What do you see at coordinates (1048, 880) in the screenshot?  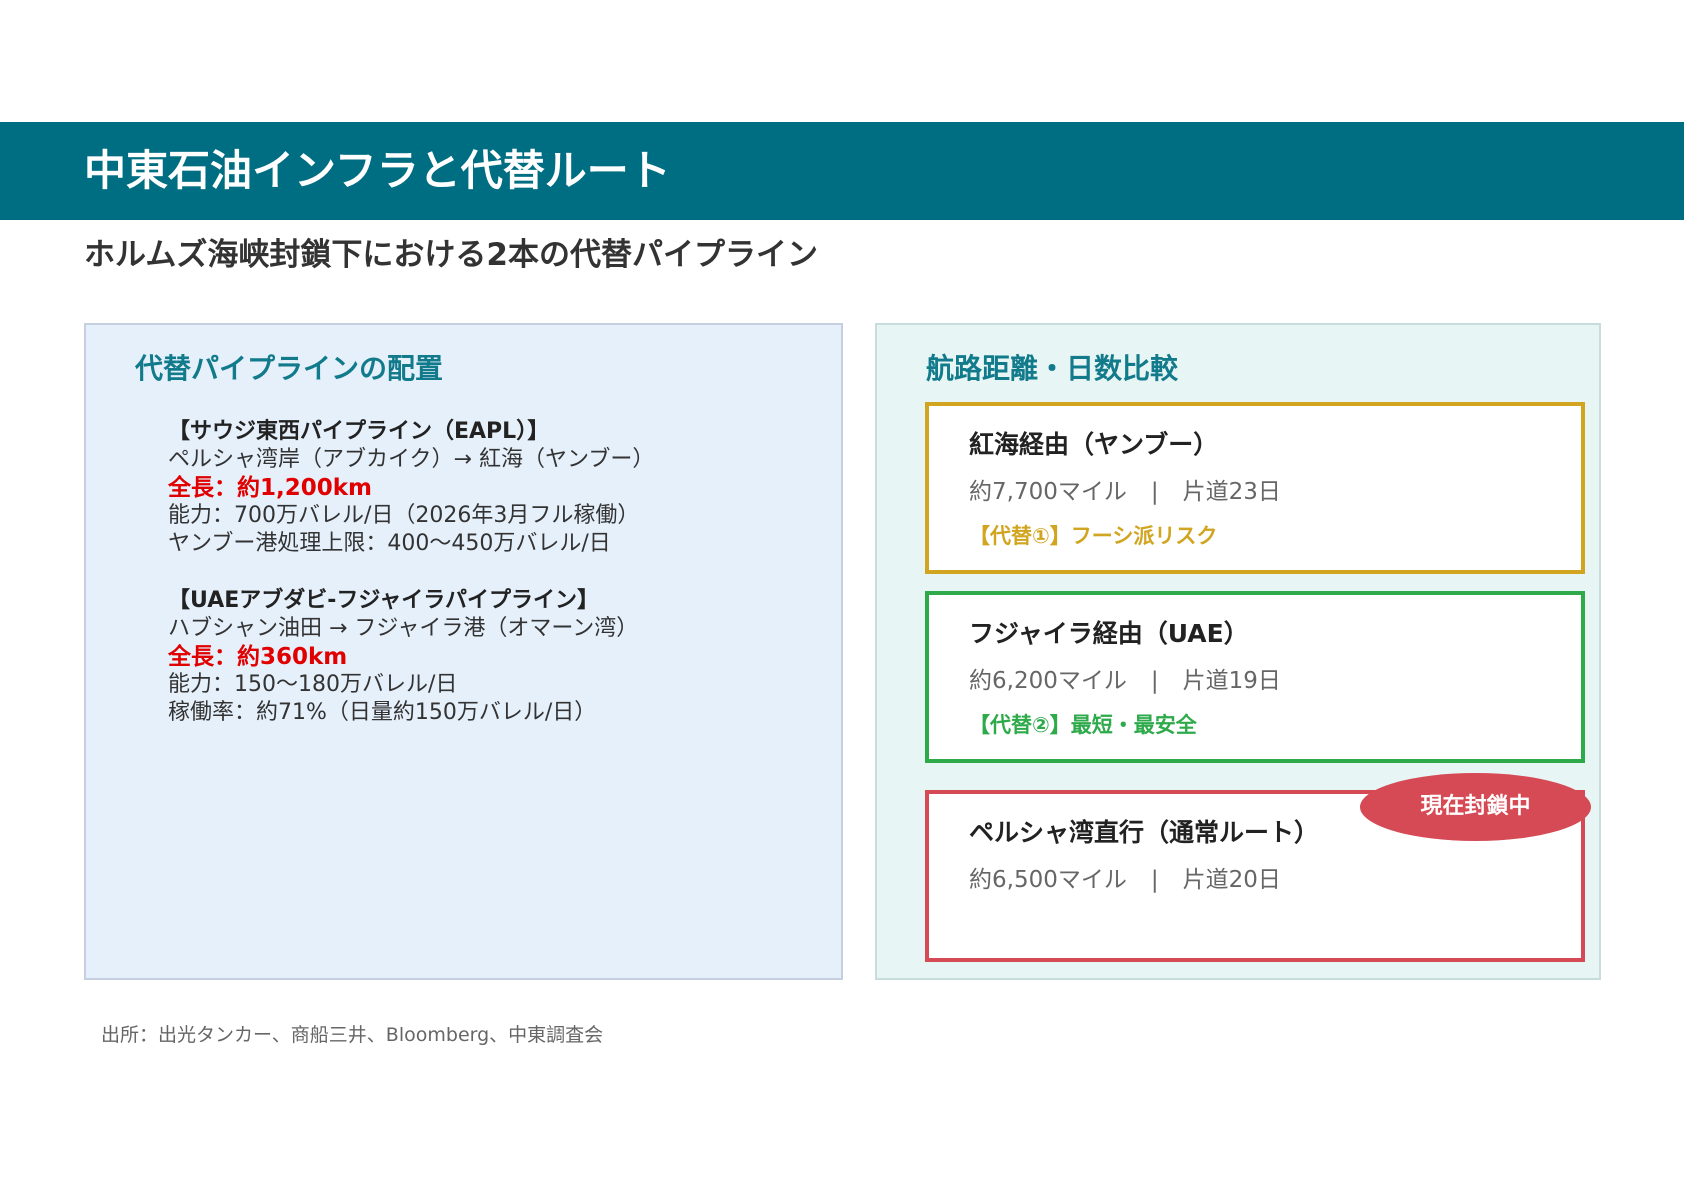 I see `route-distance: 約6,500マイル` at bounding box center [1048, 880].